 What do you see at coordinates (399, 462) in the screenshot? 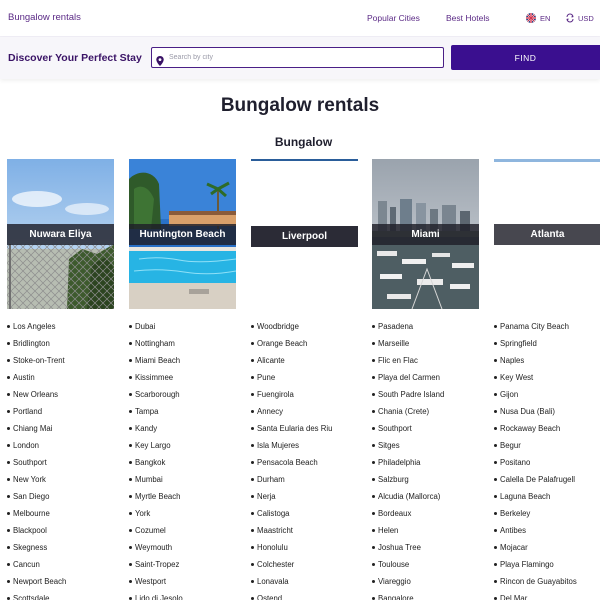
I see `city-link: Philadelphia` at bounding box center [399, 462].